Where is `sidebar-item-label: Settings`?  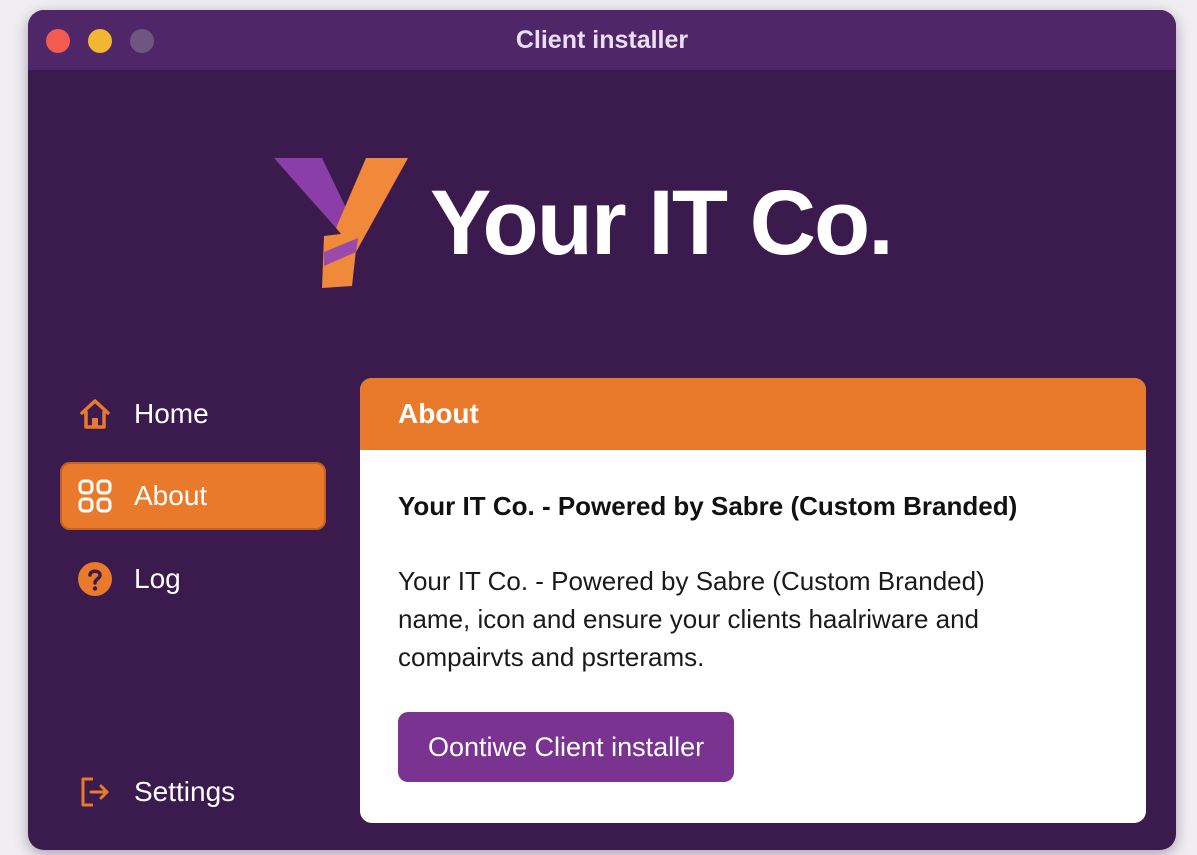
sidebar-item-label: Settings is located at coordinates (185, 791).